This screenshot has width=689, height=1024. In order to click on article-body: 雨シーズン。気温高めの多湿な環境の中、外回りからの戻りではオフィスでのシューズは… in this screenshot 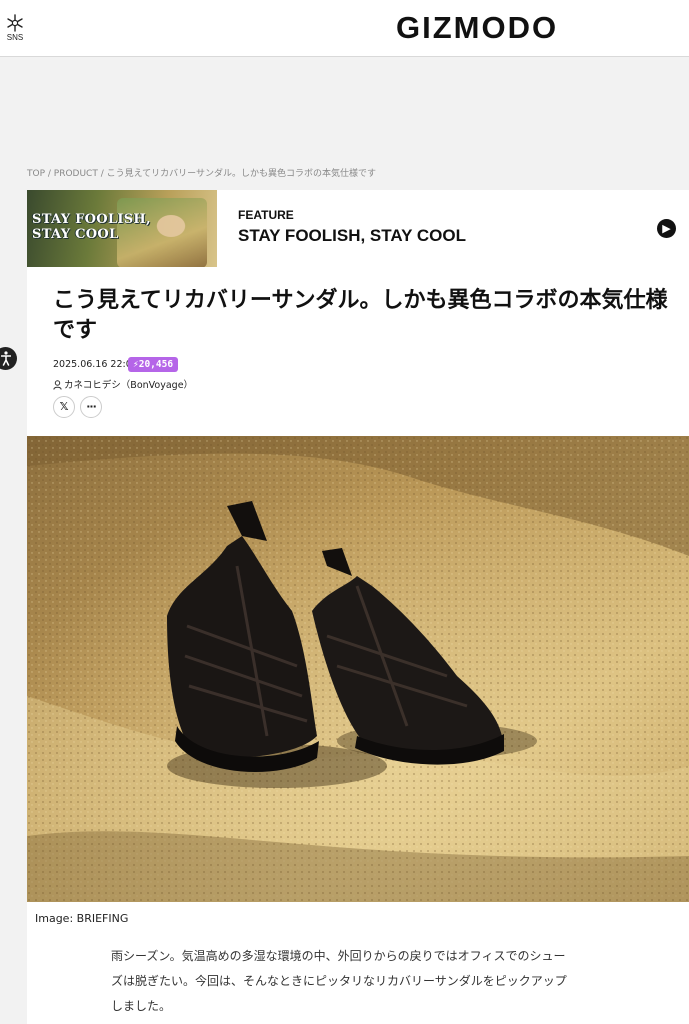, I will do `click(339, 981)`.